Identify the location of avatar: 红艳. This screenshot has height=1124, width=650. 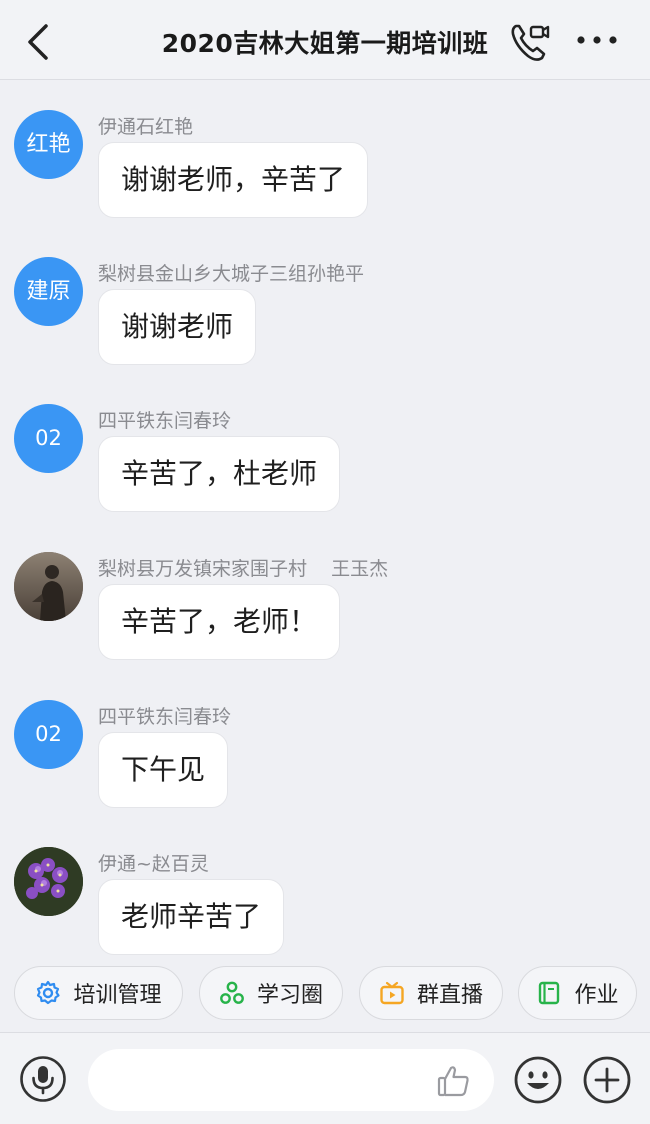
(48, 144).